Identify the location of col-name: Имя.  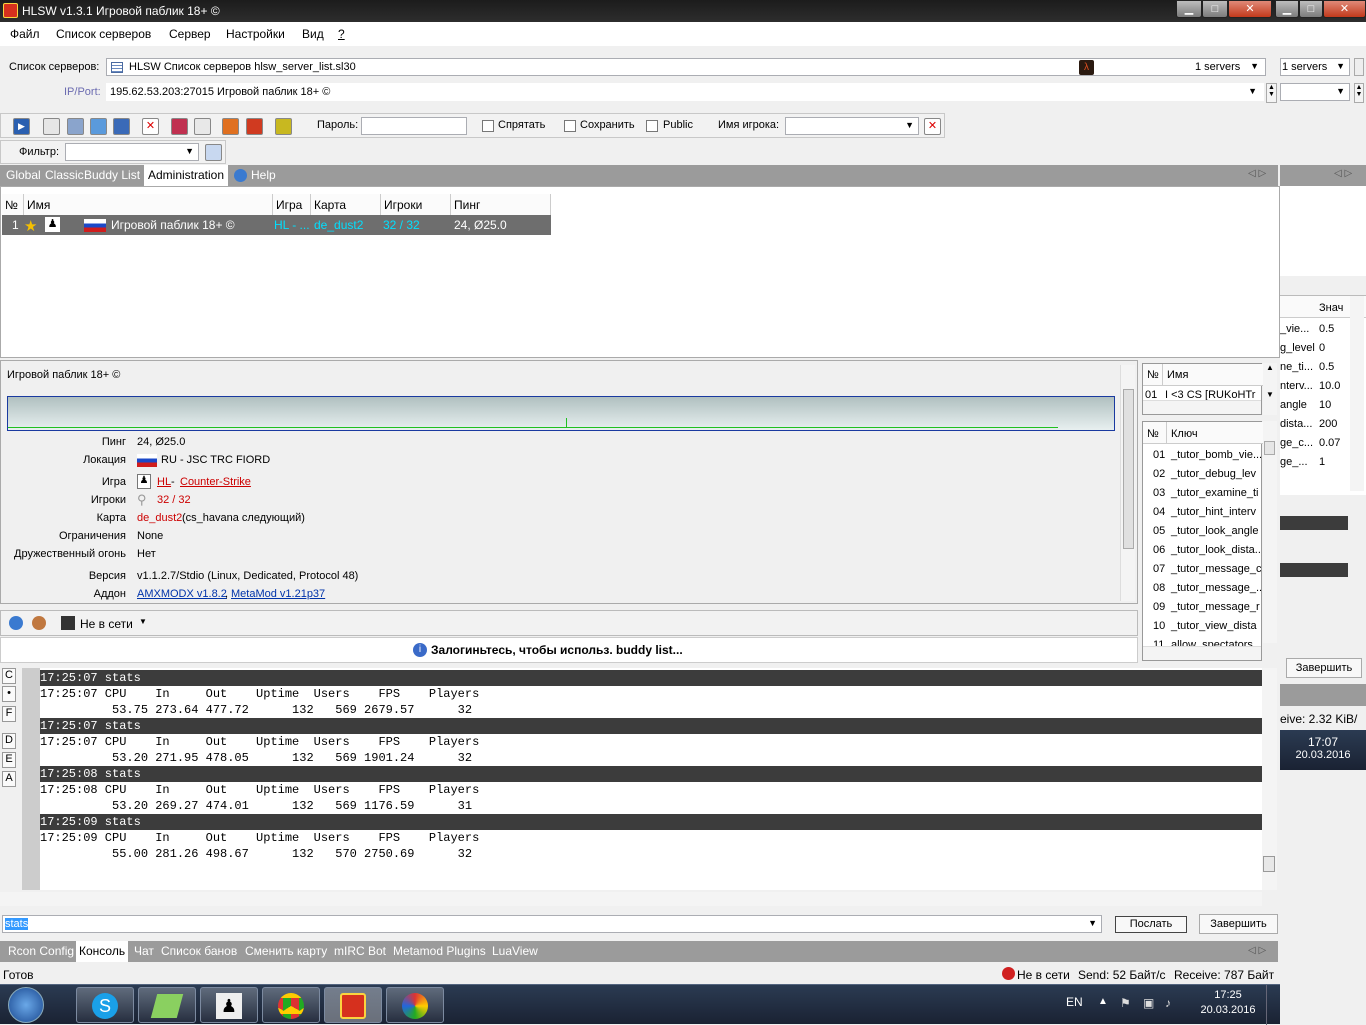
(148, 205).